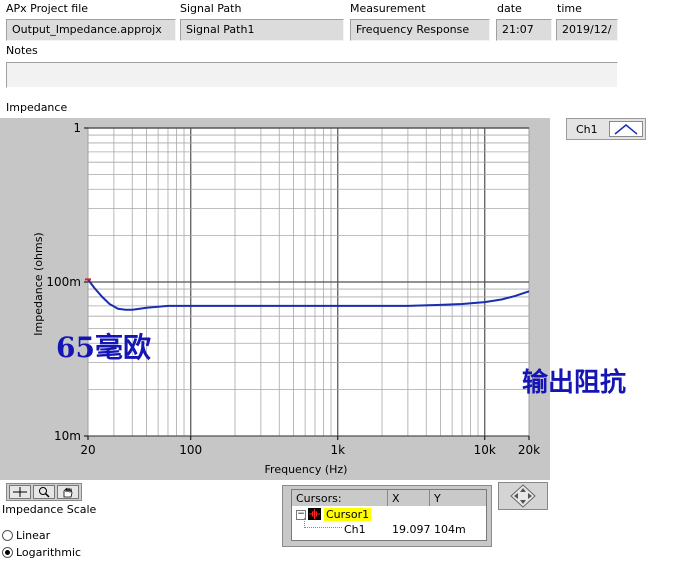 Image resolution: width=677 pixels, height=571 pixels. What do you see at coordinates (323, 528) in the screenshot?
I see `tree-branch` at bounding box center [323, 528].